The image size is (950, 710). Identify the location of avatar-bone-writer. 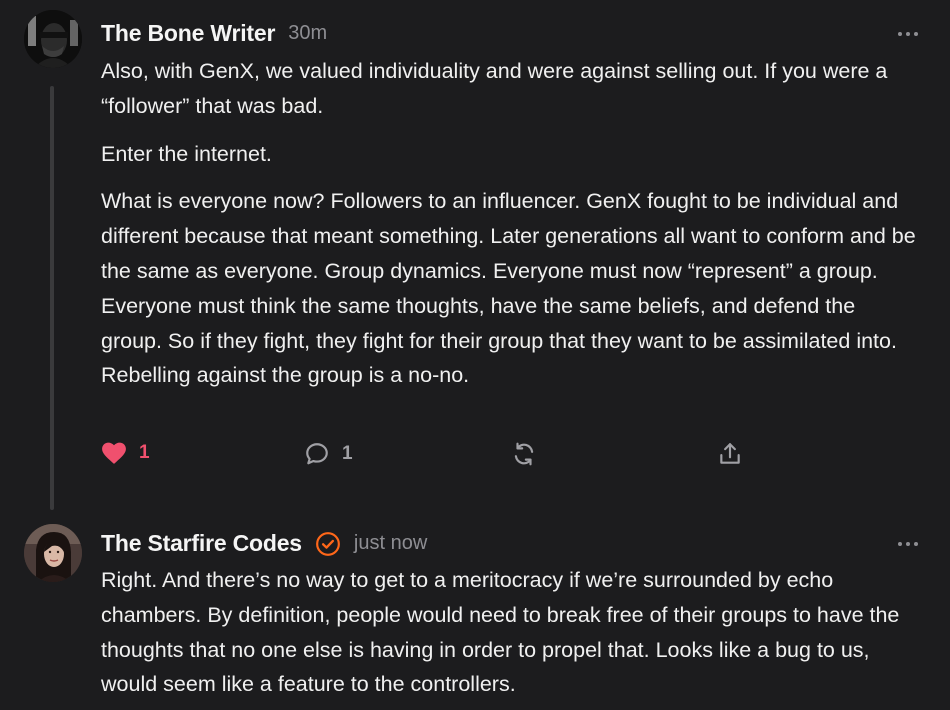
(53, 39).